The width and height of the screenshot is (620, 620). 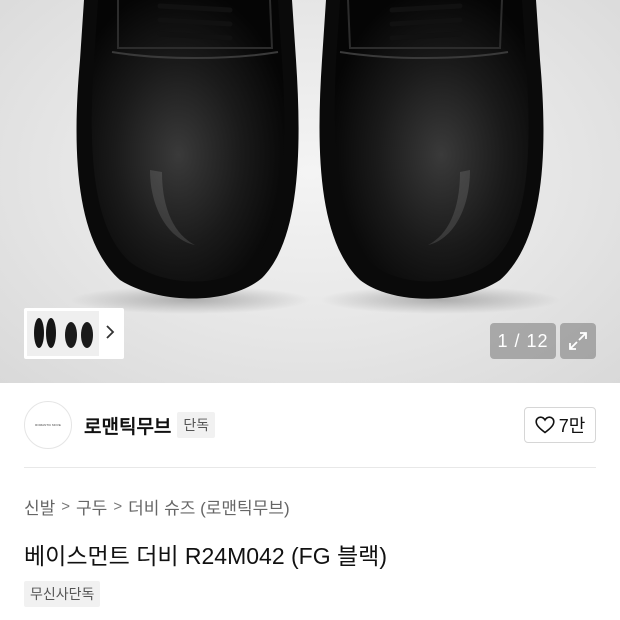 I want to click on product-title: 베이스먼트 더비 R24M042 (FG 블랙), so click(x=205, y=556).